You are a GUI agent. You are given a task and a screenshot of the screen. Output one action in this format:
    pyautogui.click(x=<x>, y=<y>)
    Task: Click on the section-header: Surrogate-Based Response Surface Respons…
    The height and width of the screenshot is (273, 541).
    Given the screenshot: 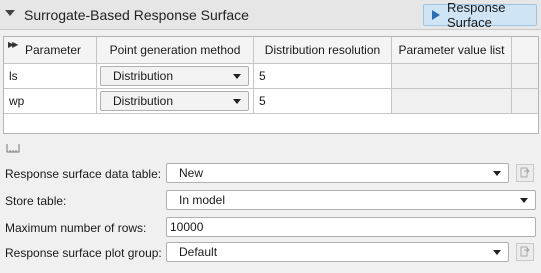 What is the action you would take?
    pyautogui.click(x=270, y=15)
    